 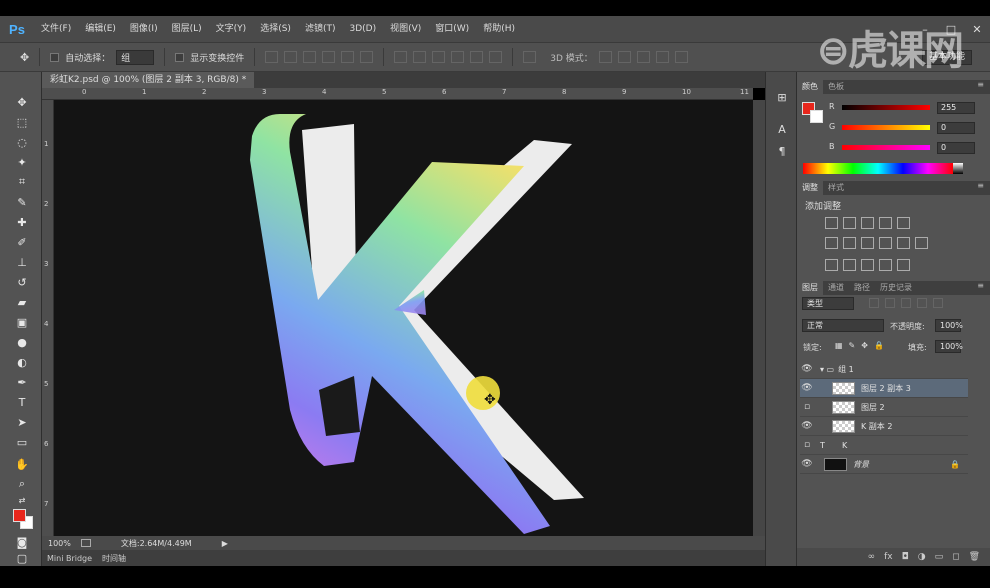 I want to click on blur-tool-icon: ●, so click(x=22, y=342).